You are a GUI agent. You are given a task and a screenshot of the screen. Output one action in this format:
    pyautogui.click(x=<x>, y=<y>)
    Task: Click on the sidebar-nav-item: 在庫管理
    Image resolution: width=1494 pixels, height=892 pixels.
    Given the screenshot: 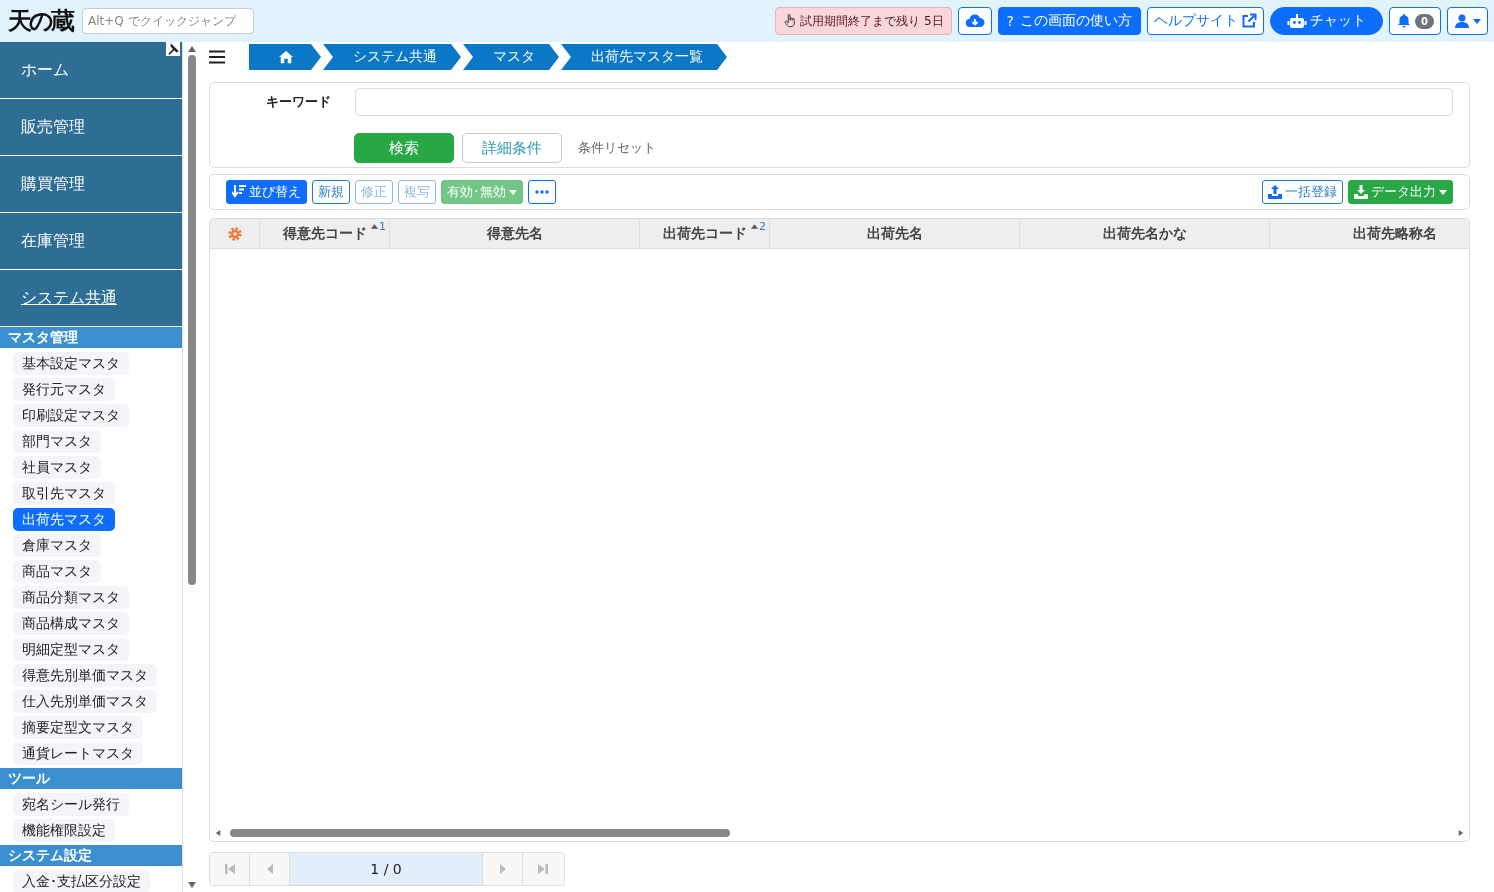 What is the action you would take?
    pyautogui.click(x=91, y=241)
    